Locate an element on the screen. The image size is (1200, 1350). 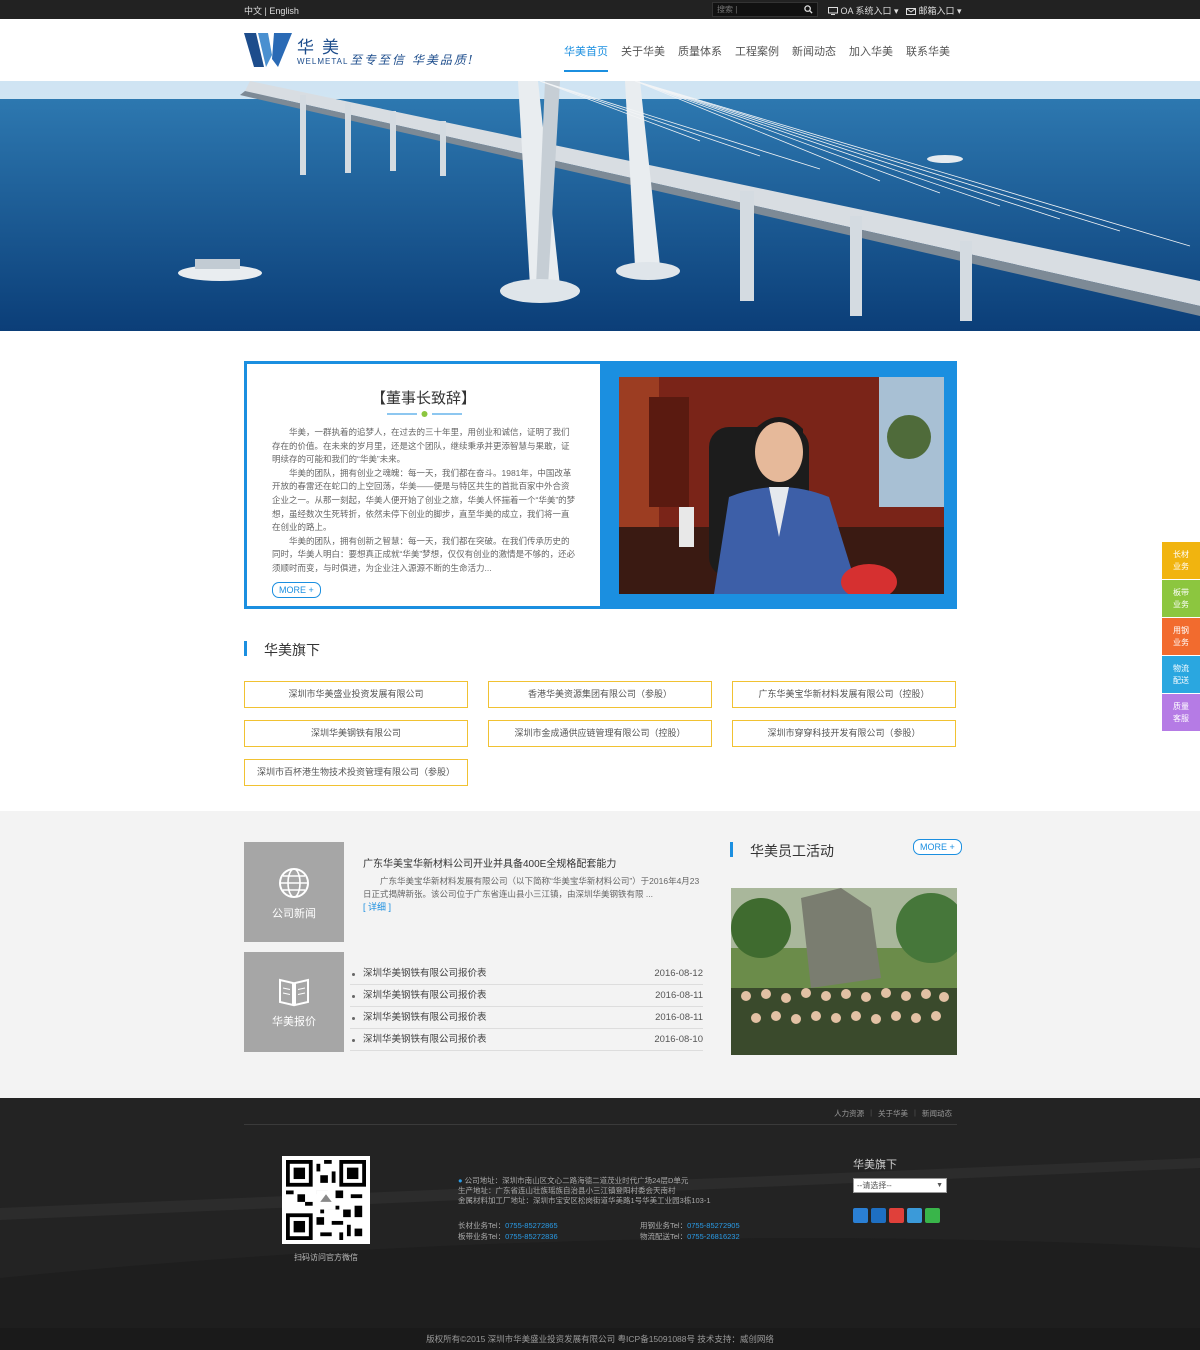
oa-label: OA 系统入口 is located at coordinates (866, 11).